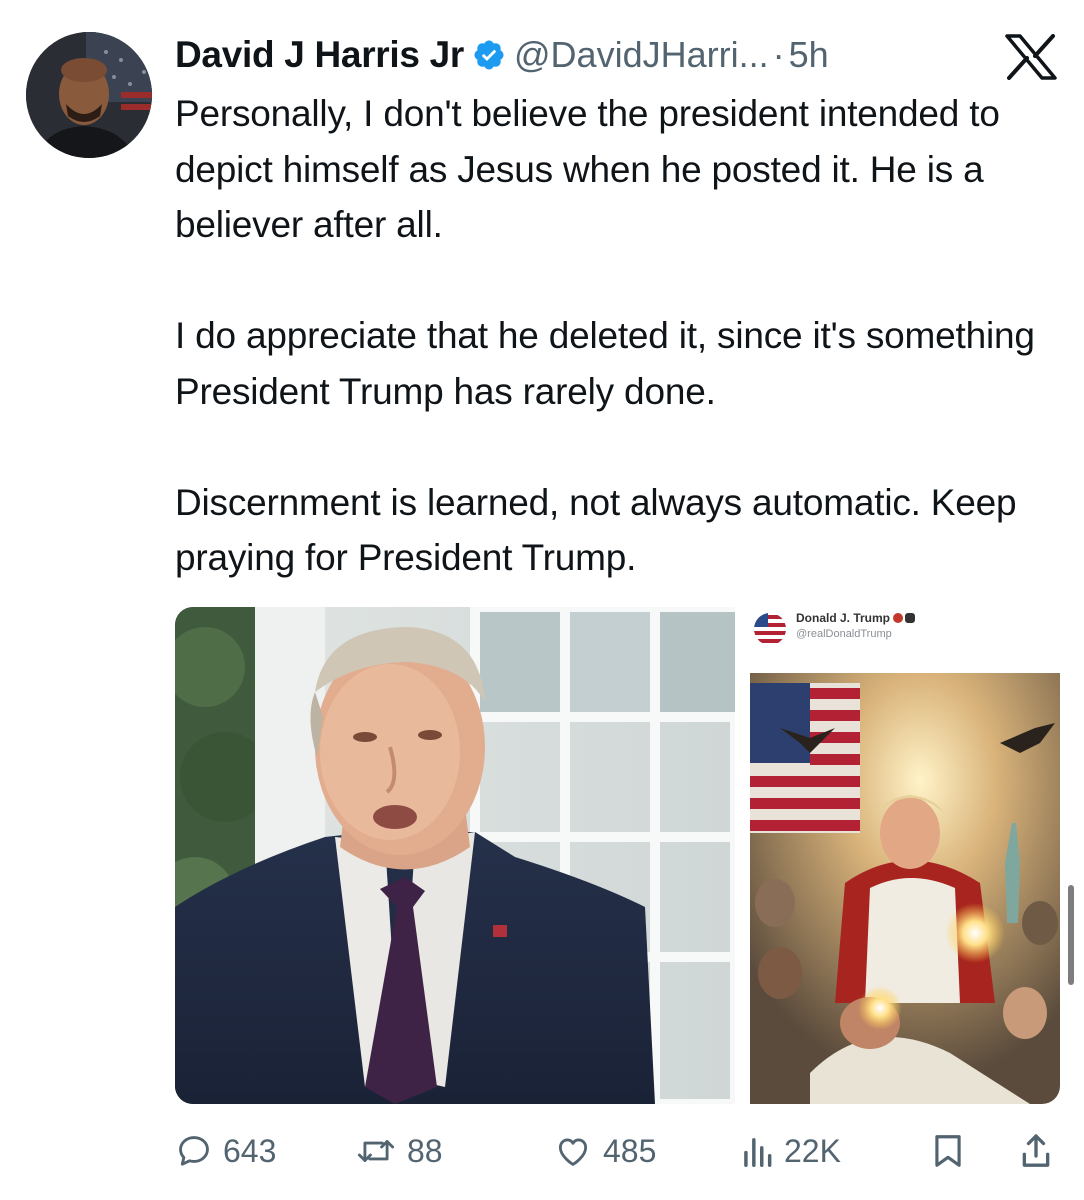  What do you see at coordinates (741, 855) in the screenshot?
I see `media-divider` at bounding box center [741, 855].